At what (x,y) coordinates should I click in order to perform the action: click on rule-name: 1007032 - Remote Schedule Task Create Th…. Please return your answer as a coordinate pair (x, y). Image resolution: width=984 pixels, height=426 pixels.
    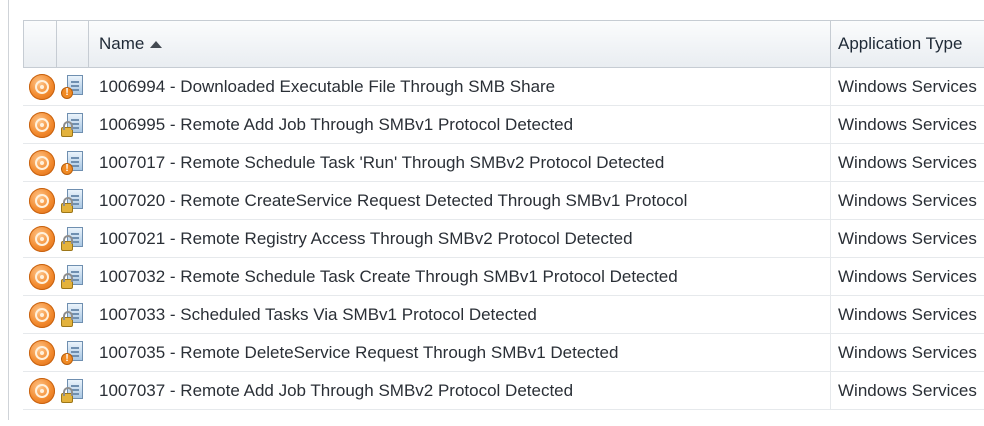
    Looking at the image, I should click on (388, 276).